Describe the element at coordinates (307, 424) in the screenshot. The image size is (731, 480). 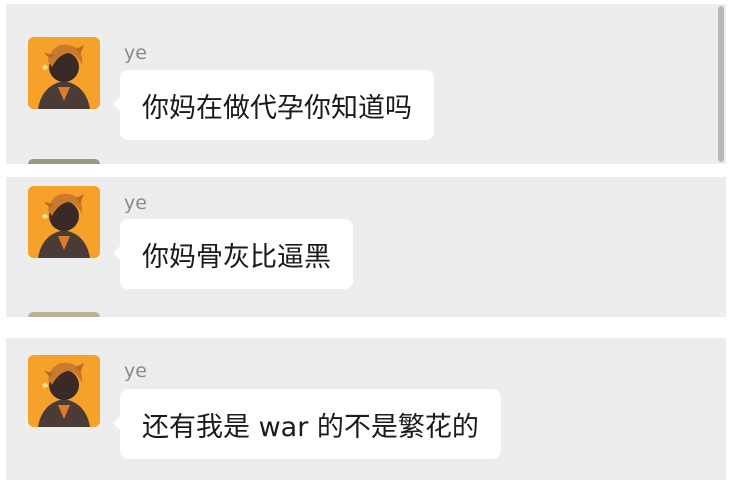
I see `message-bubble: 还有我是 war 的不是繁花的` at that location.